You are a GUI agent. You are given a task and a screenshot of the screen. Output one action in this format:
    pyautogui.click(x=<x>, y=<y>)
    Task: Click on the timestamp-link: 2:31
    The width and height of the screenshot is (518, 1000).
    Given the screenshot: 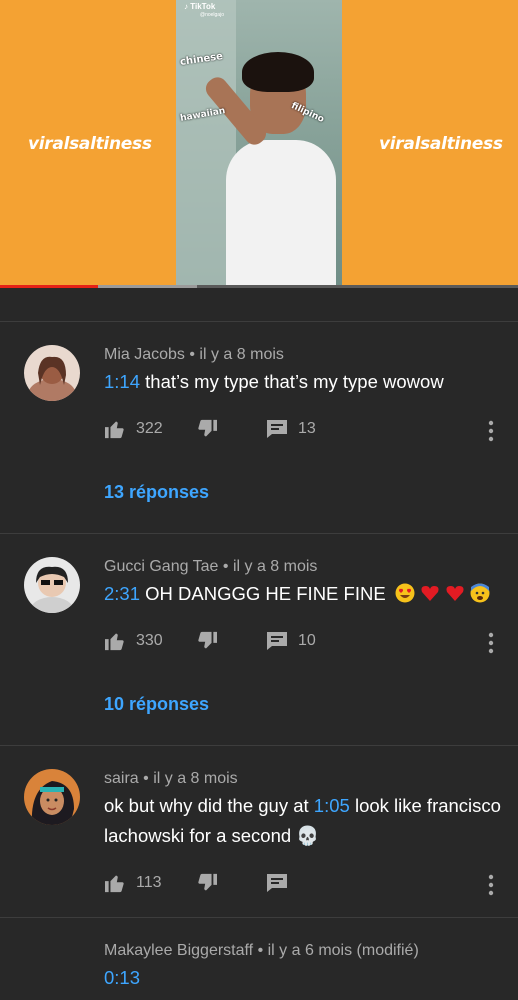 What is the action you would take?
    pyautogui.click(x=122, y=593)
    